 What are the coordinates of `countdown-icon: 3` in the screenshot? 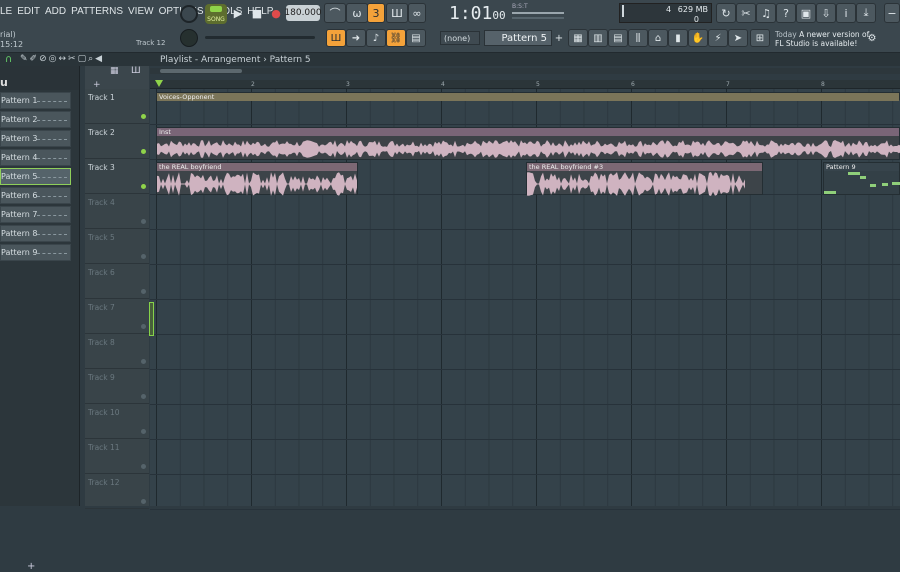 It's located at (376, 13).